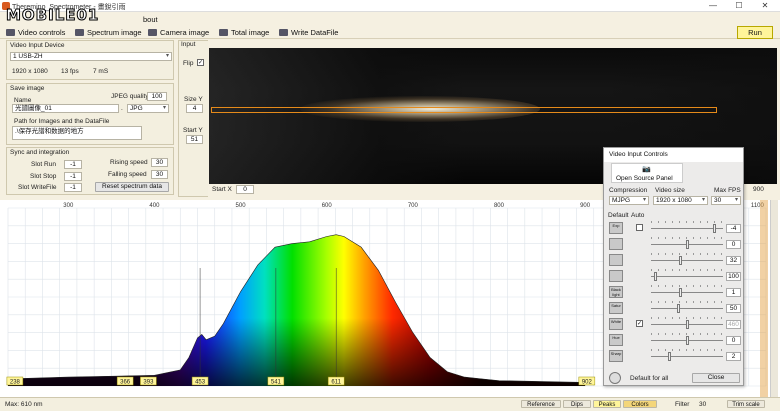 This screenshot has height=411, width=780. I want to click on about-menu-item: bout, so click(150, 19).